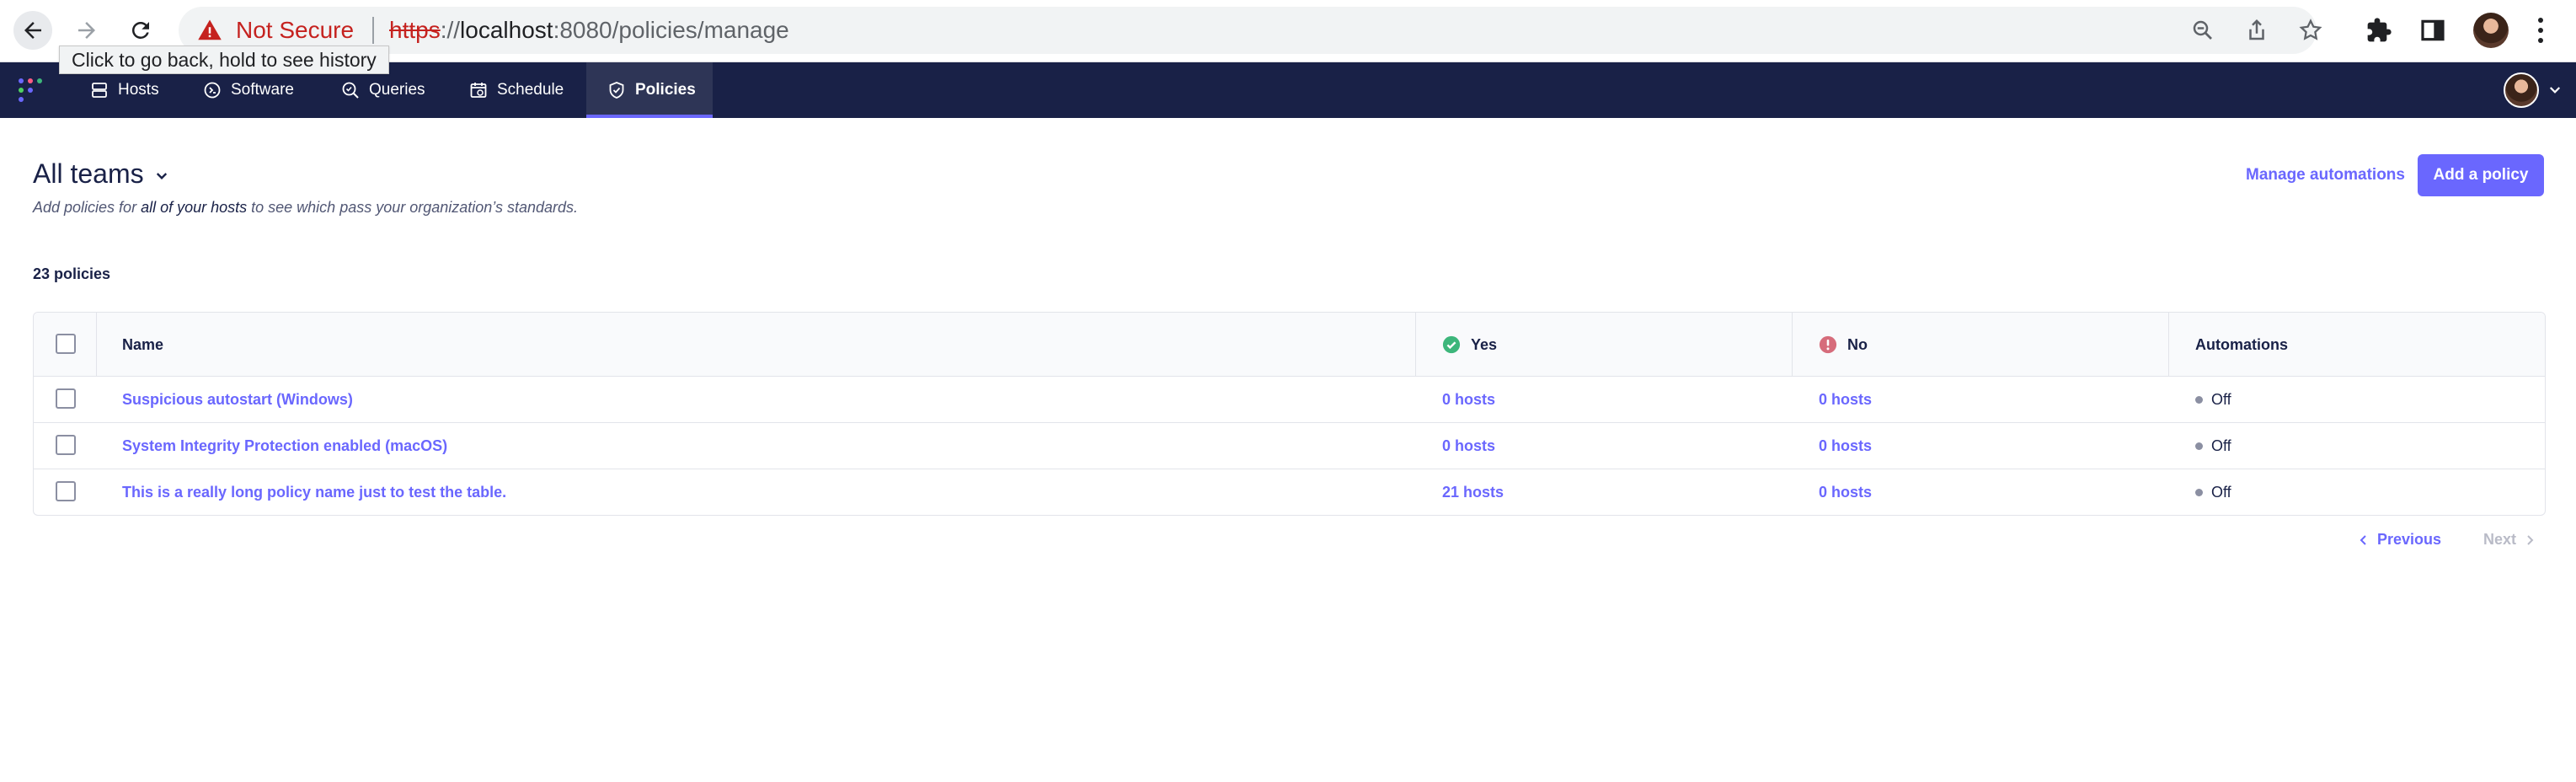 This screenshot has height=782, width=2576. What do you see at coordinates (2310, 30) in the screenshot?
I see `star-icon` at bounding box center [2310, 30].